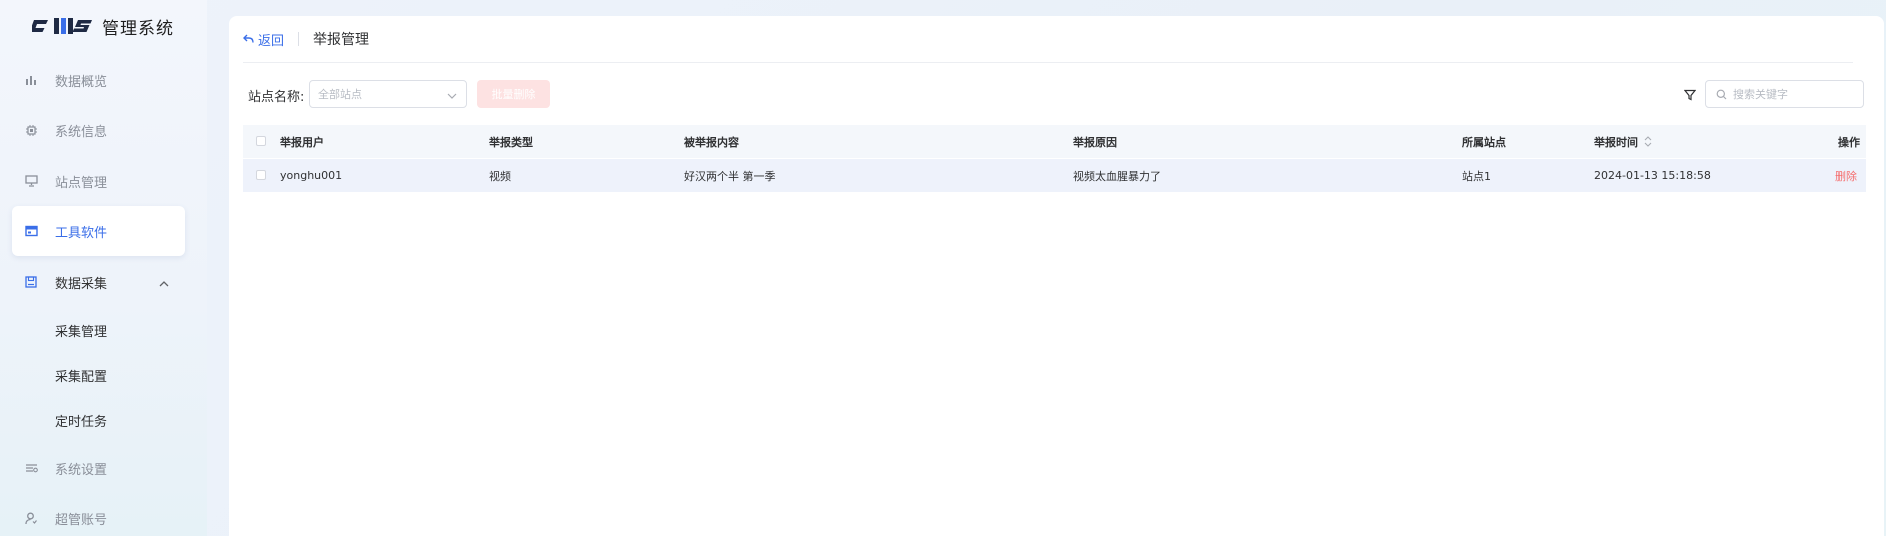 This screenshot has width=1886, height=536. Describe the element at coordinates (311, 175) in the screenshot. I see `cell-user: yonghu001` at that location.